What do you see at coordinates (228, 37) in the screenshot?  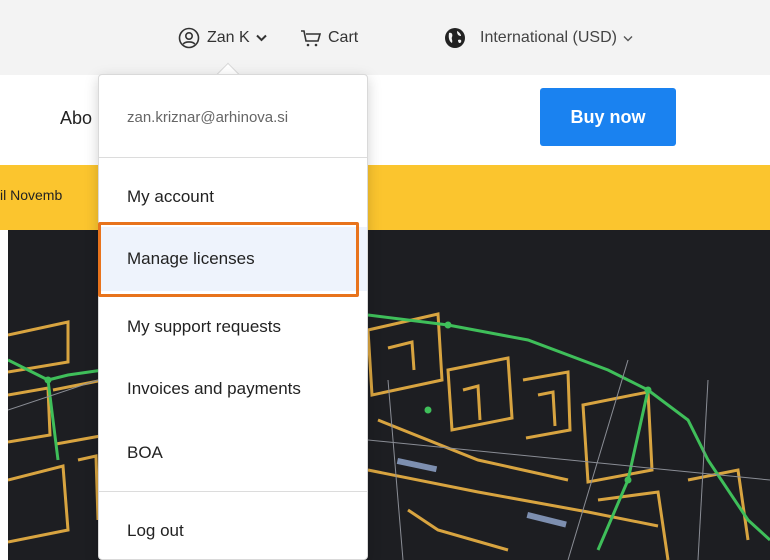 I see `user-name: Zan K` at bounding box center [228, 37].